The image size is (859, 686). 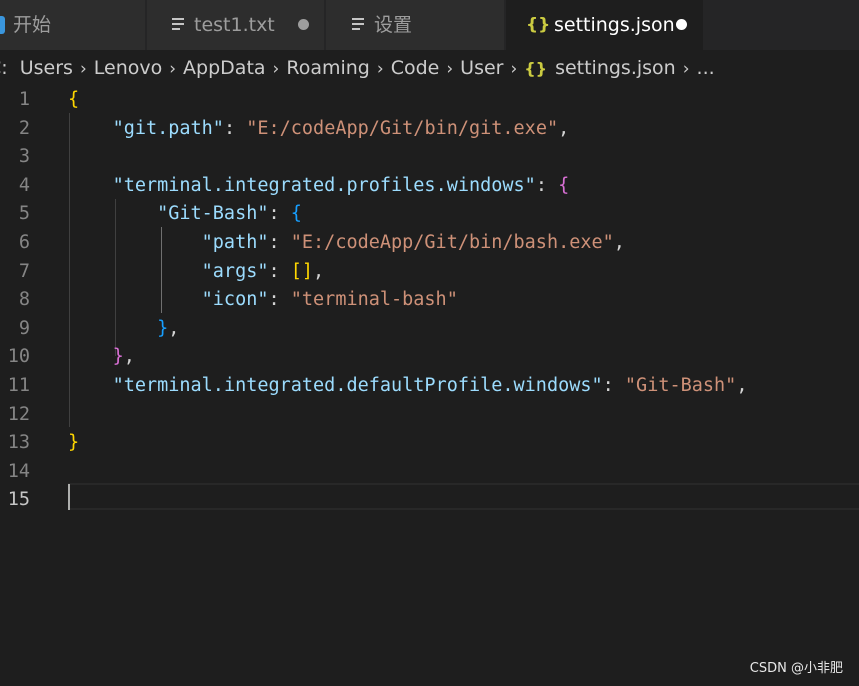 I want to click on code-line: 6 "path": "E:/codeApp/Git/bin/bash.exe",, so click(x=429, y=243).